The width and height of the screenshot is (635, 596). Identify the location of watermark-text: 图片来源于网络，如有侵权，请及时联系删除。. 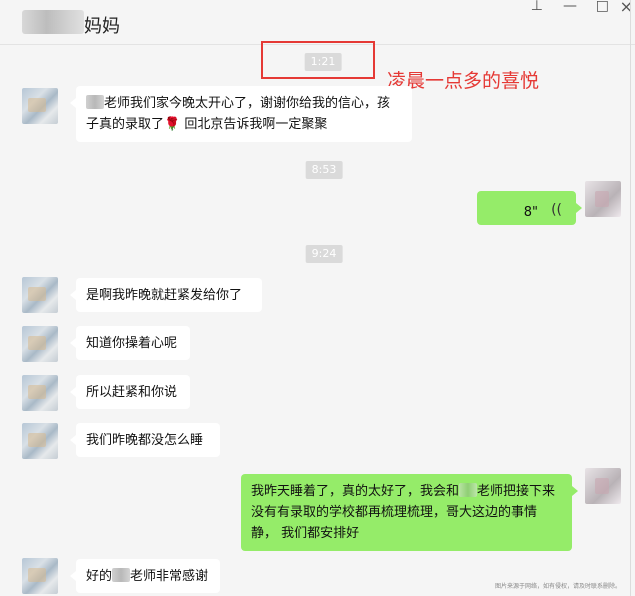
(557, 586).